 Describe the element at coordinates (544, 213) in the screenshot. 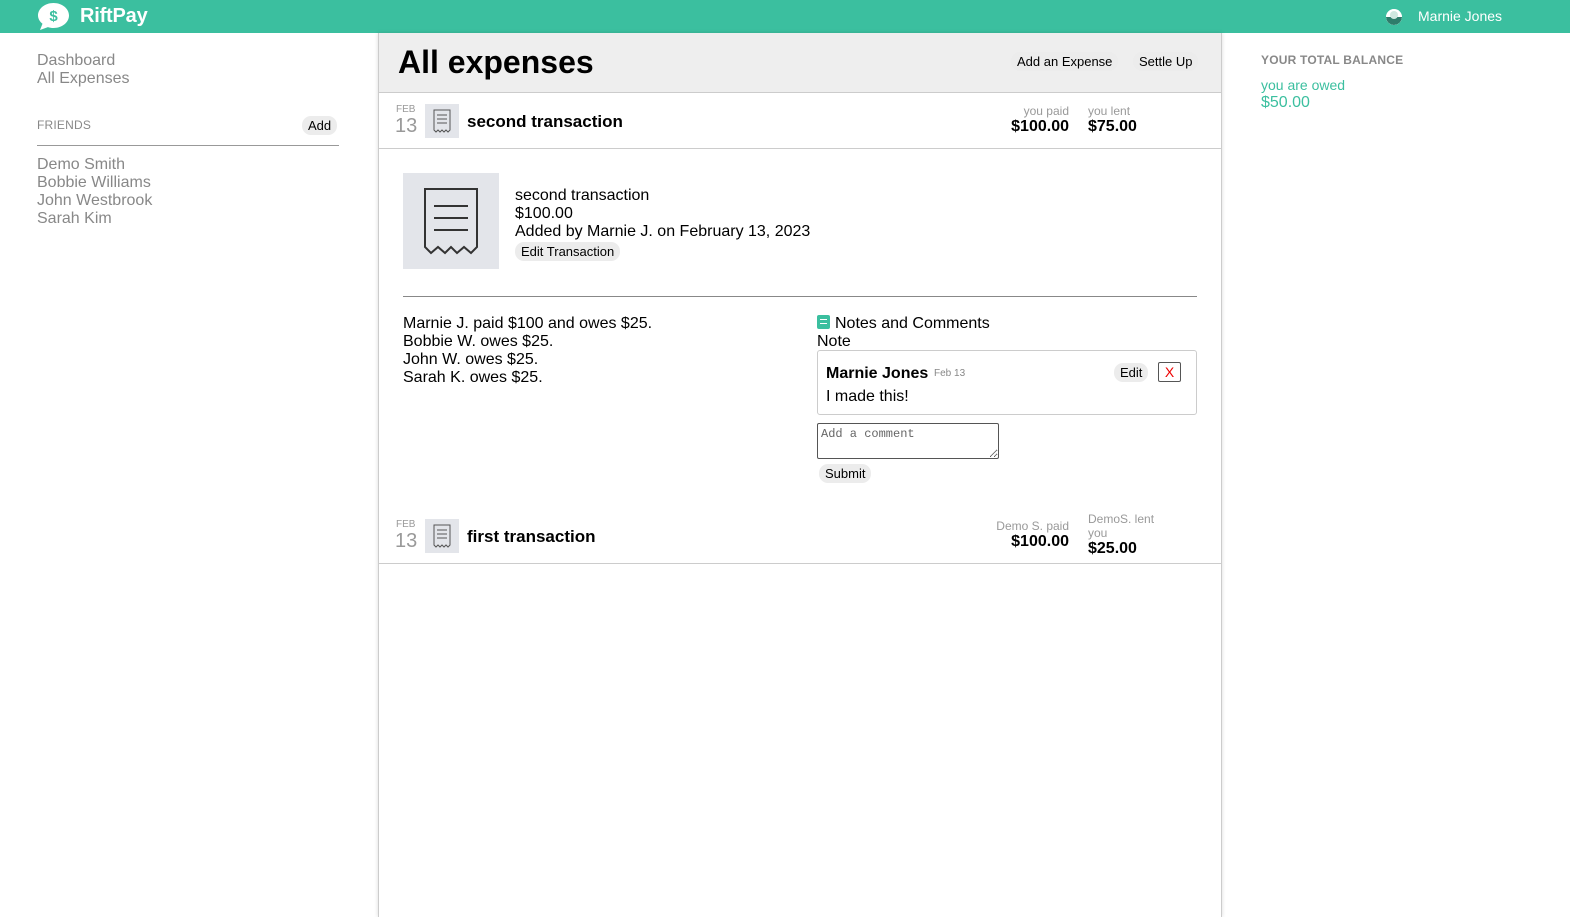

I see `detail-amount: $100.00` at that location.